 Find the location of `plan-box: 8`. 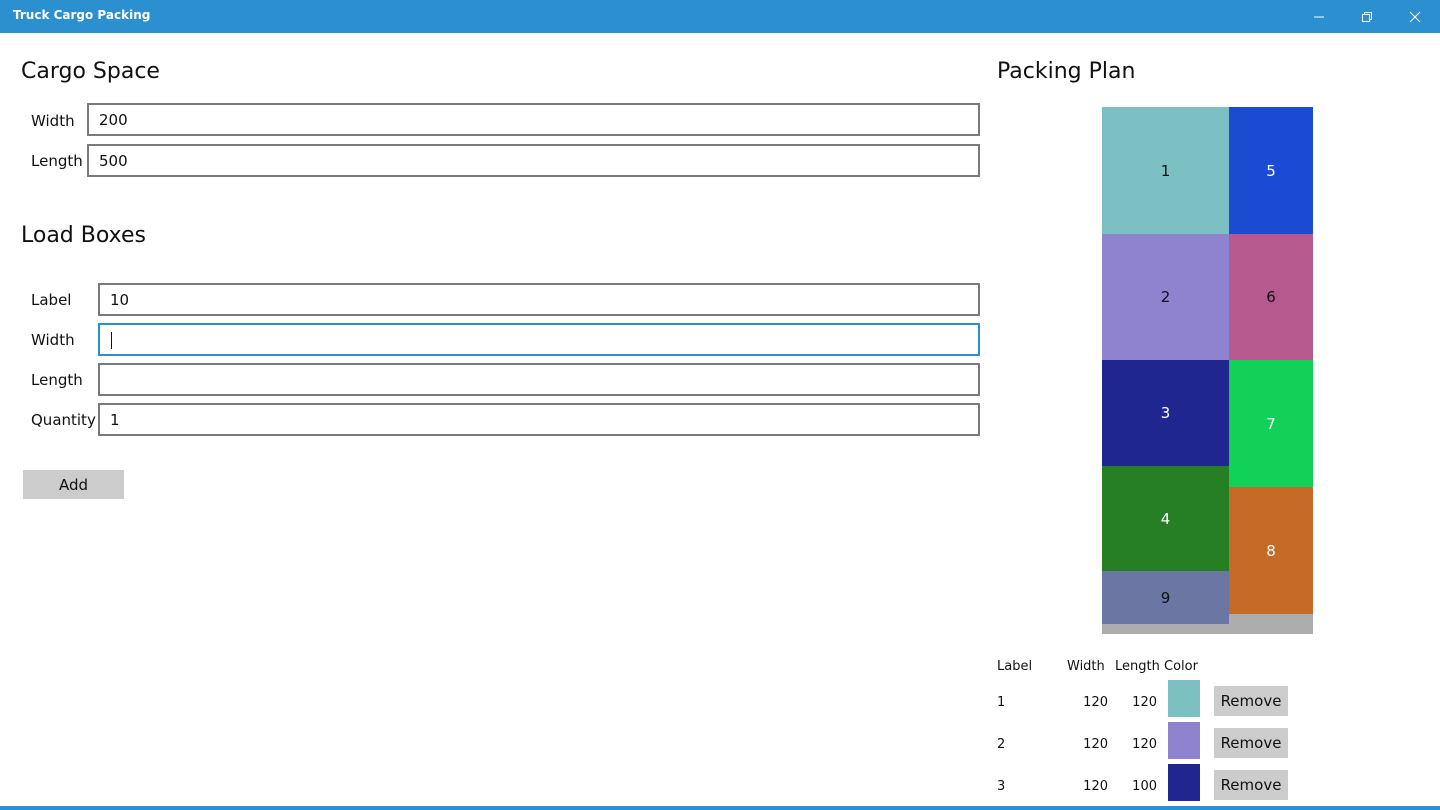

plan-box: 8 is located at coordinates (1271, 550).